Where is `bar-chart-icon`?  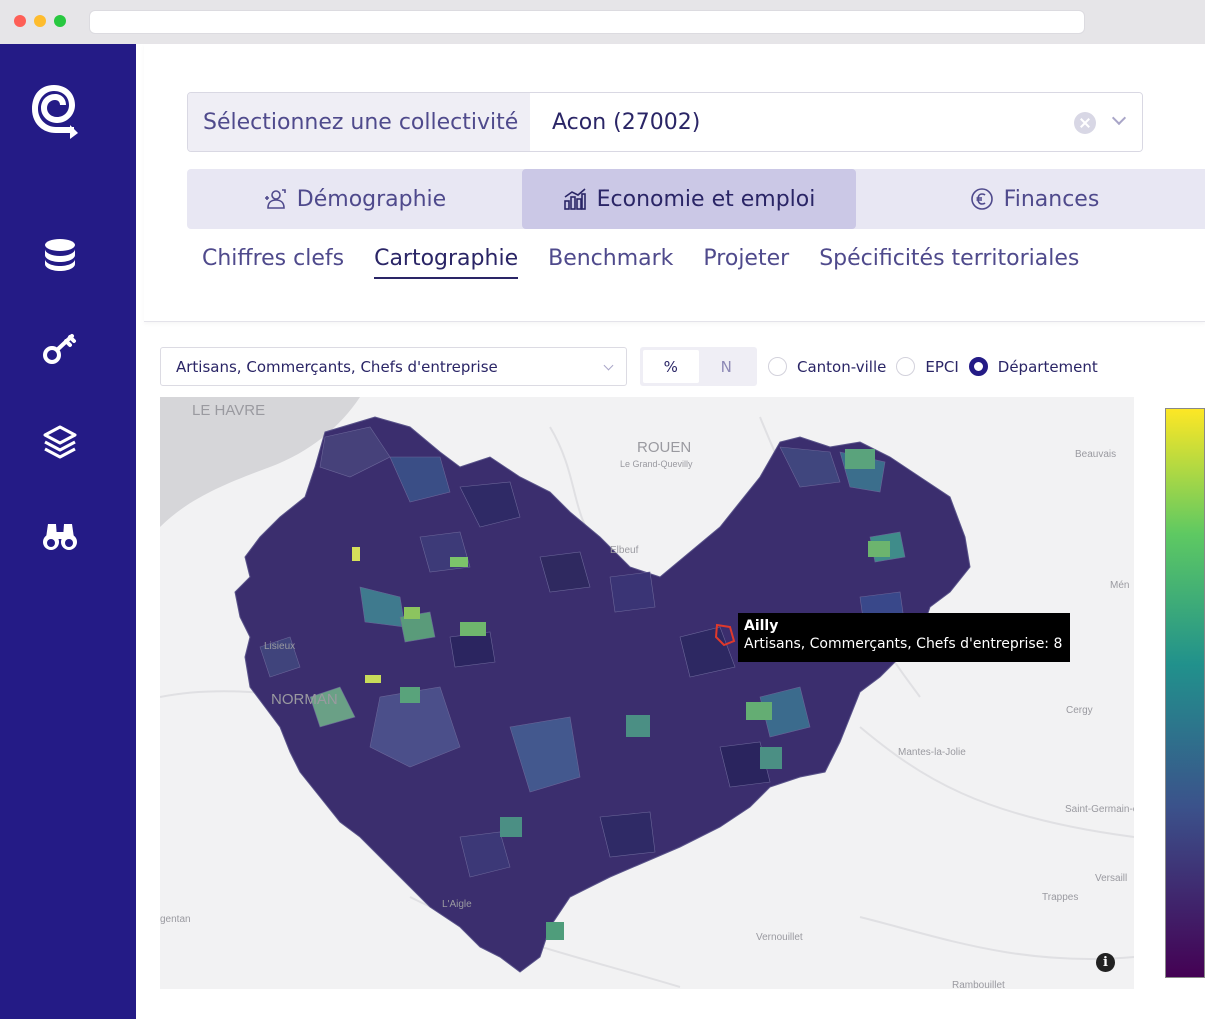 bar-chart-icon is located at coordinates (574, 199).